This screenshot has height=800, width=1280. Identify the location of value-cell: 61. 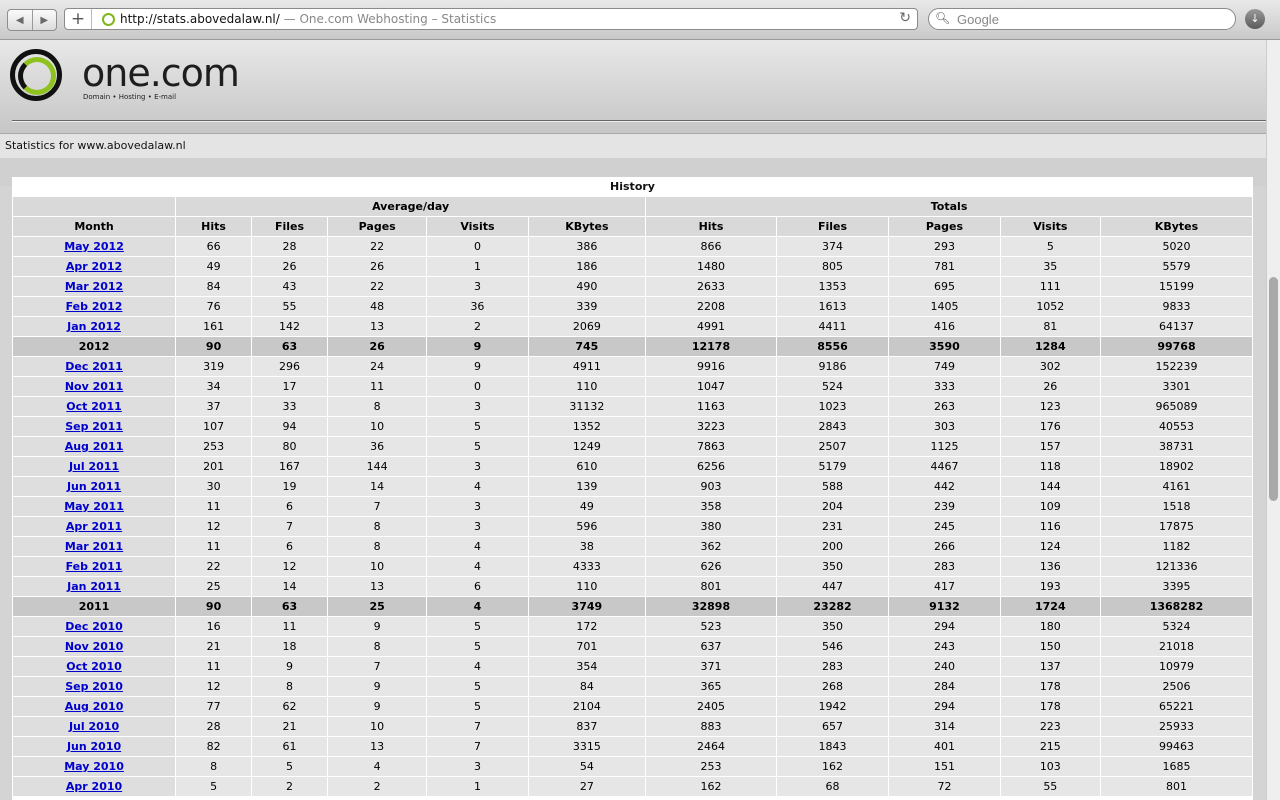
(290, 746).